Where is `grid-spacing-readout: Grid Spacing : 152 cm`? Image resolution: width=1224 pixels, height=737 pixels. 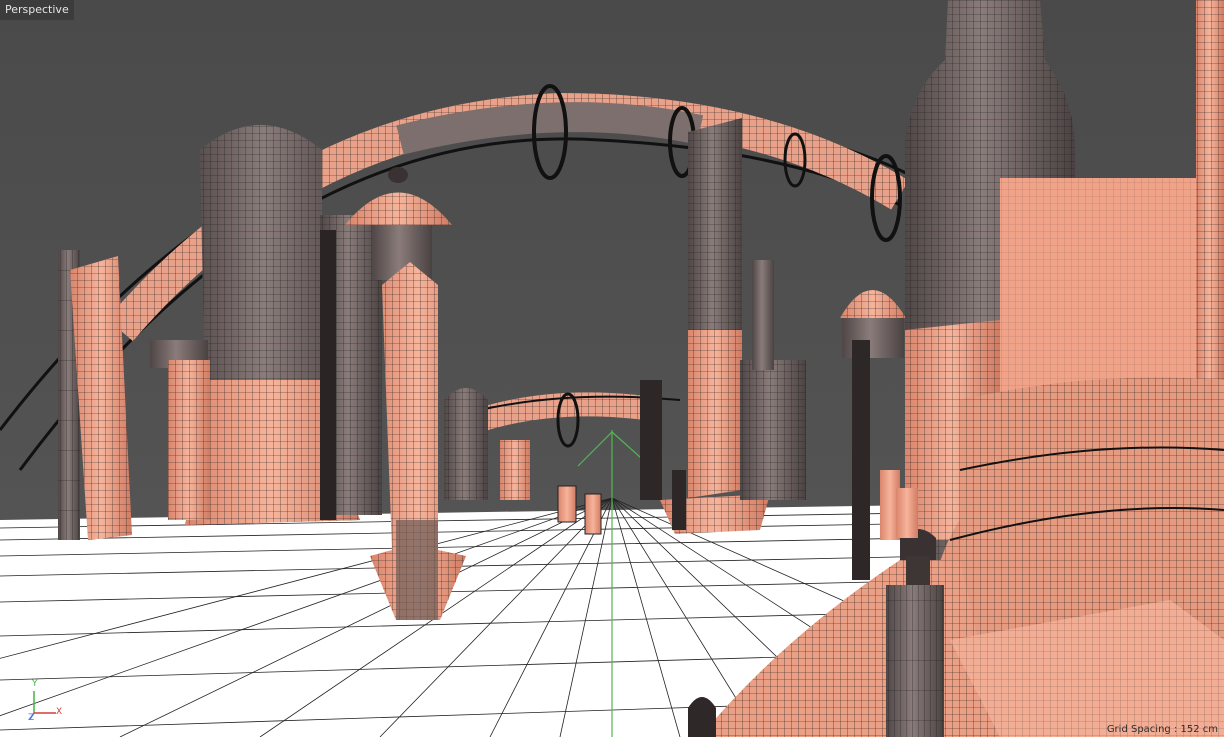 grid-spacing-readout: Grid Spacing : 152 cm is located at coordinates (1162, 729).